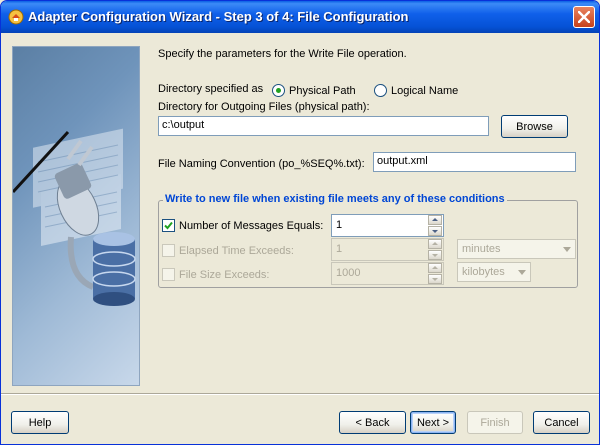  What do you see at coordinates (16, 17) in the screenshot?
I see `wizard-app-icon` at bounding box center [16, 17].